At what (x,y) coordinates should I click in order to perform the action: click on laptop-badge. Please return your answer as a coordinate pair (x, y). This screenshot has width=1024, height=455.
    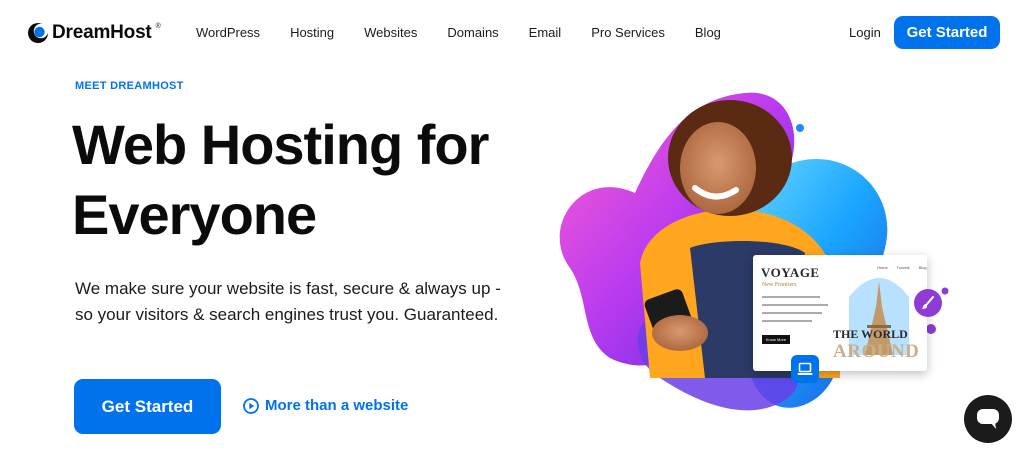
    Looking at the image, I should click on (805, 369).